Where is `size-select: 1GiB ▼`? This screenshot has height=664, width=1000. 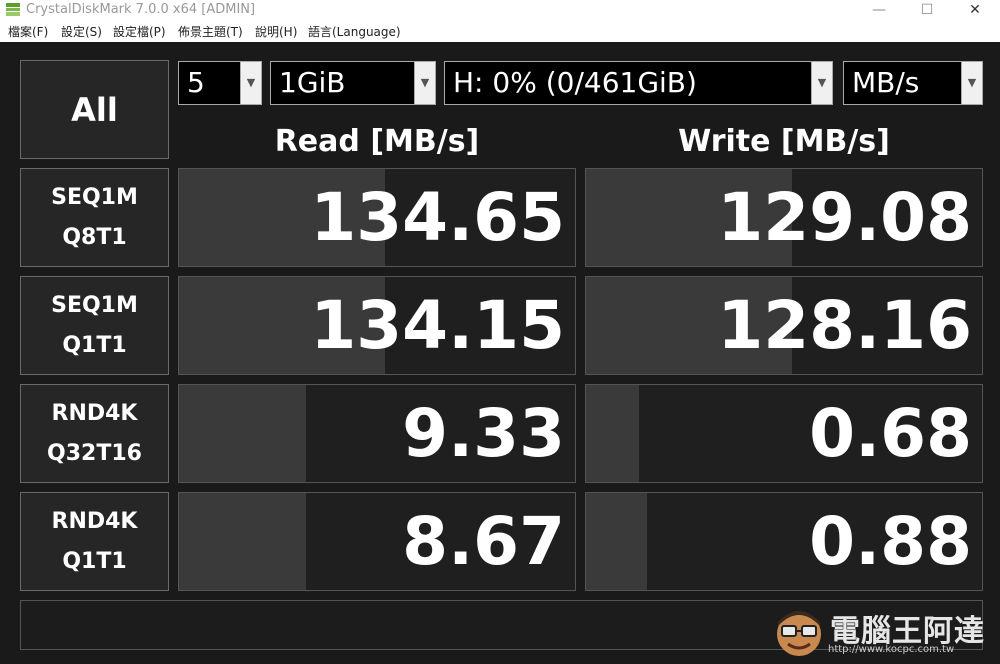
size-select: 1GiB ▼ is located at coordinates (353, 83).